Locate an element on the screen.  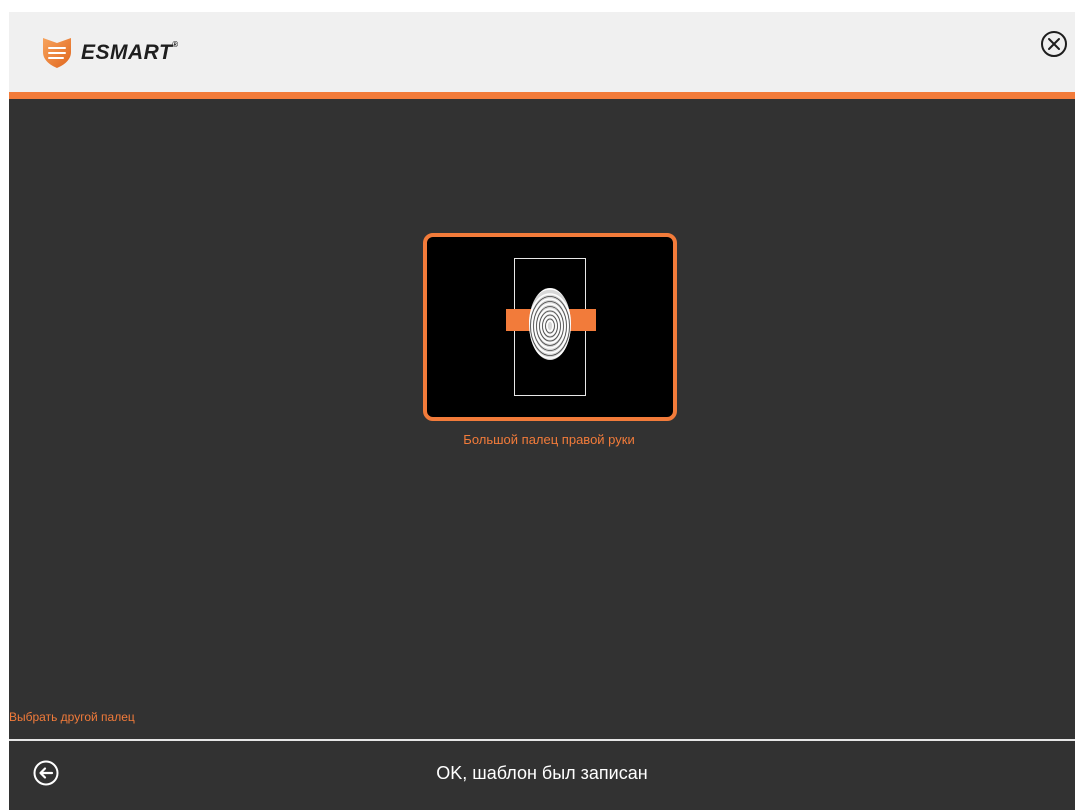
esmart-logo: ESMART® is located at coordinates (109, 52).